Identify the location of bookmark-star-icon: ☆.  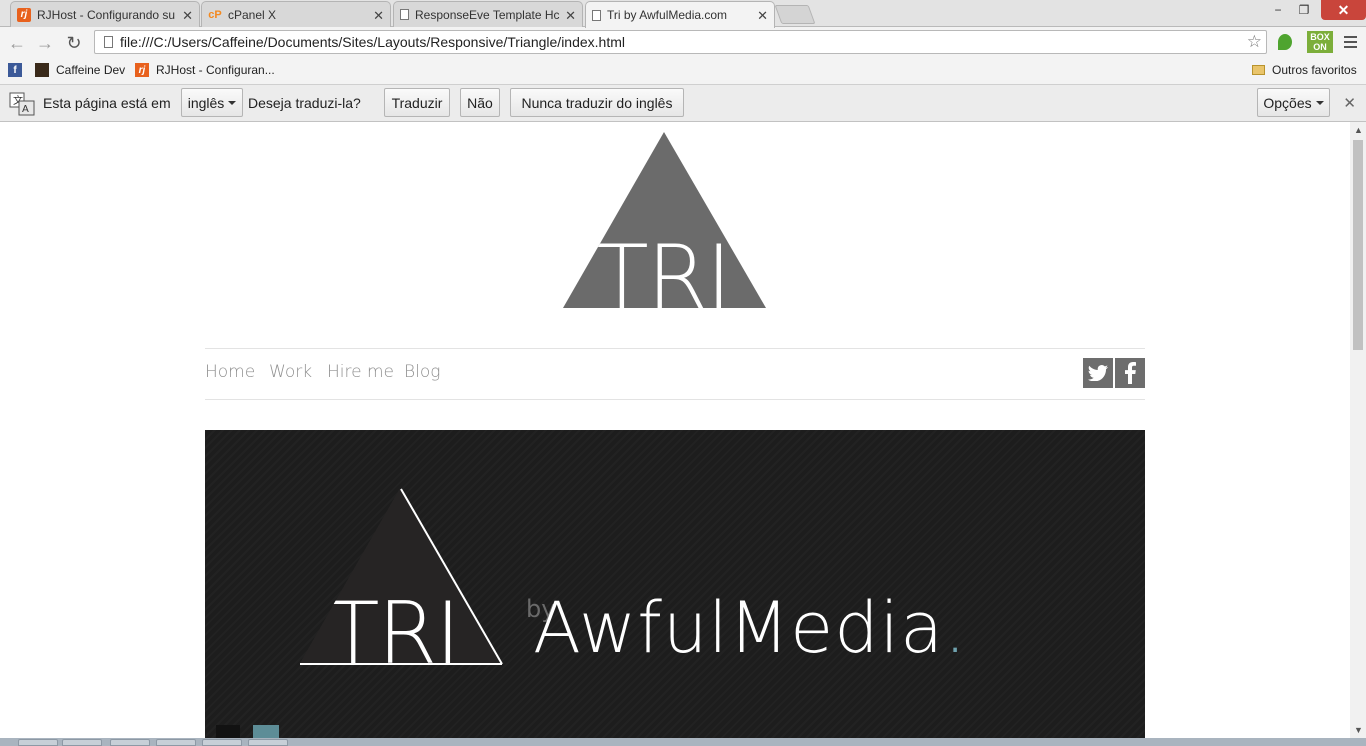
(1254, 42).